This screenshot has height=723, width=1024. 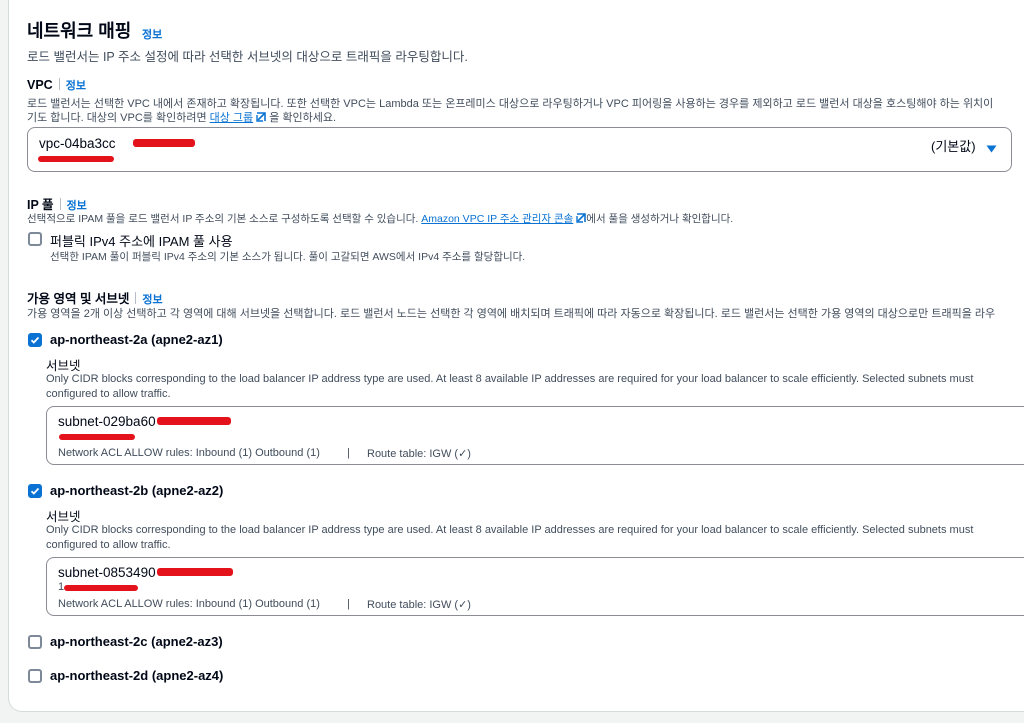 I want to click on section-info-link: 정보, so click(x=152, y=34).